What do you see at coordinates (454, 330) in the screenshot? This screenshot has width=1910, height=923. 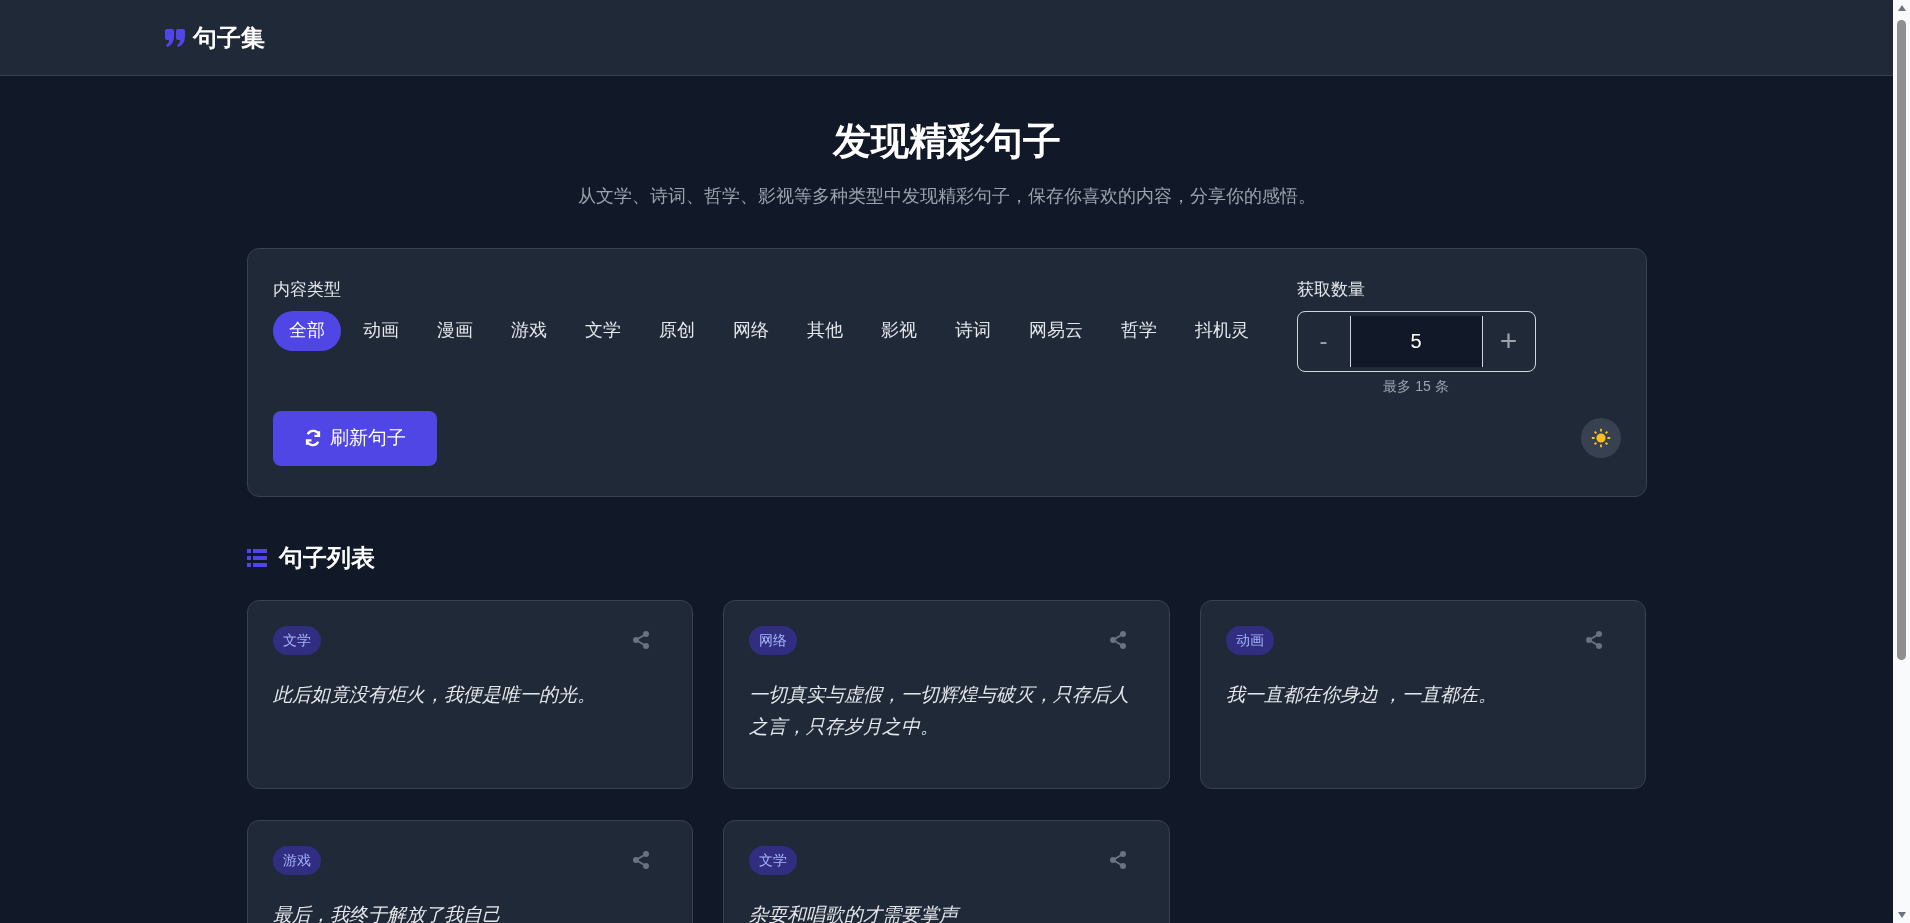 I see `type-chip: 漫画` at bounding box center [454, 330].